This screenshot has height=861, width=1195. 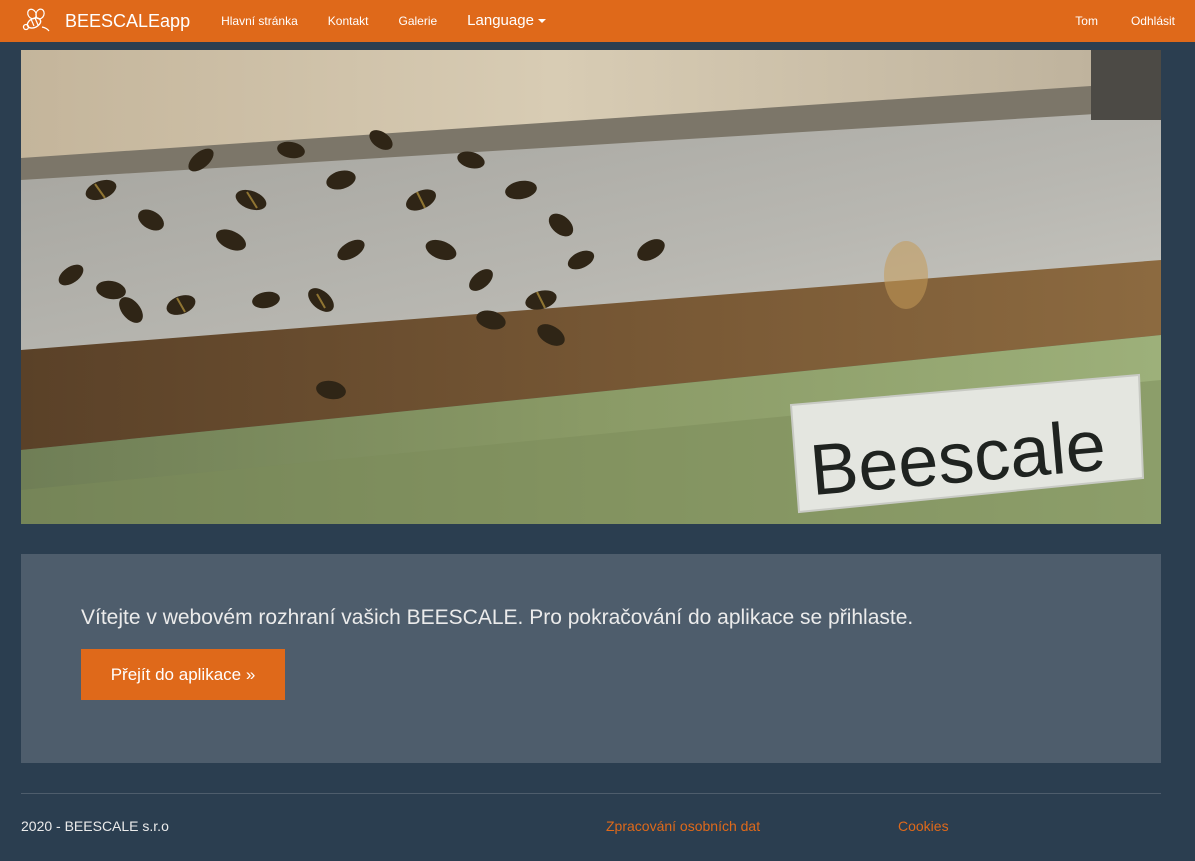 I want to click on go-to-app-button: Přejít do aplikace », so click(x=183, y=674).